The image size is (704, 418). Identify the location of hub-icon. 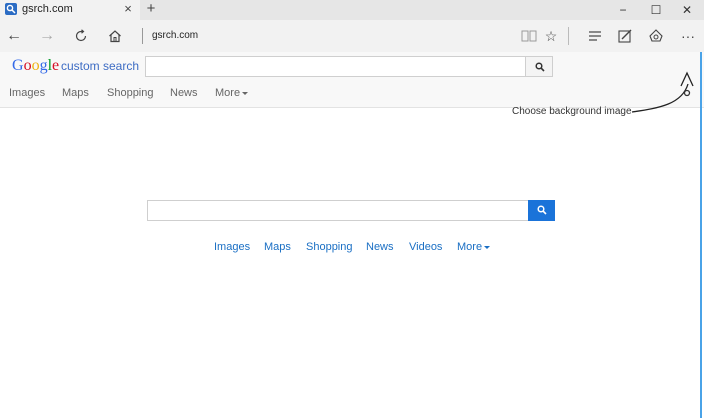
(595, 36).